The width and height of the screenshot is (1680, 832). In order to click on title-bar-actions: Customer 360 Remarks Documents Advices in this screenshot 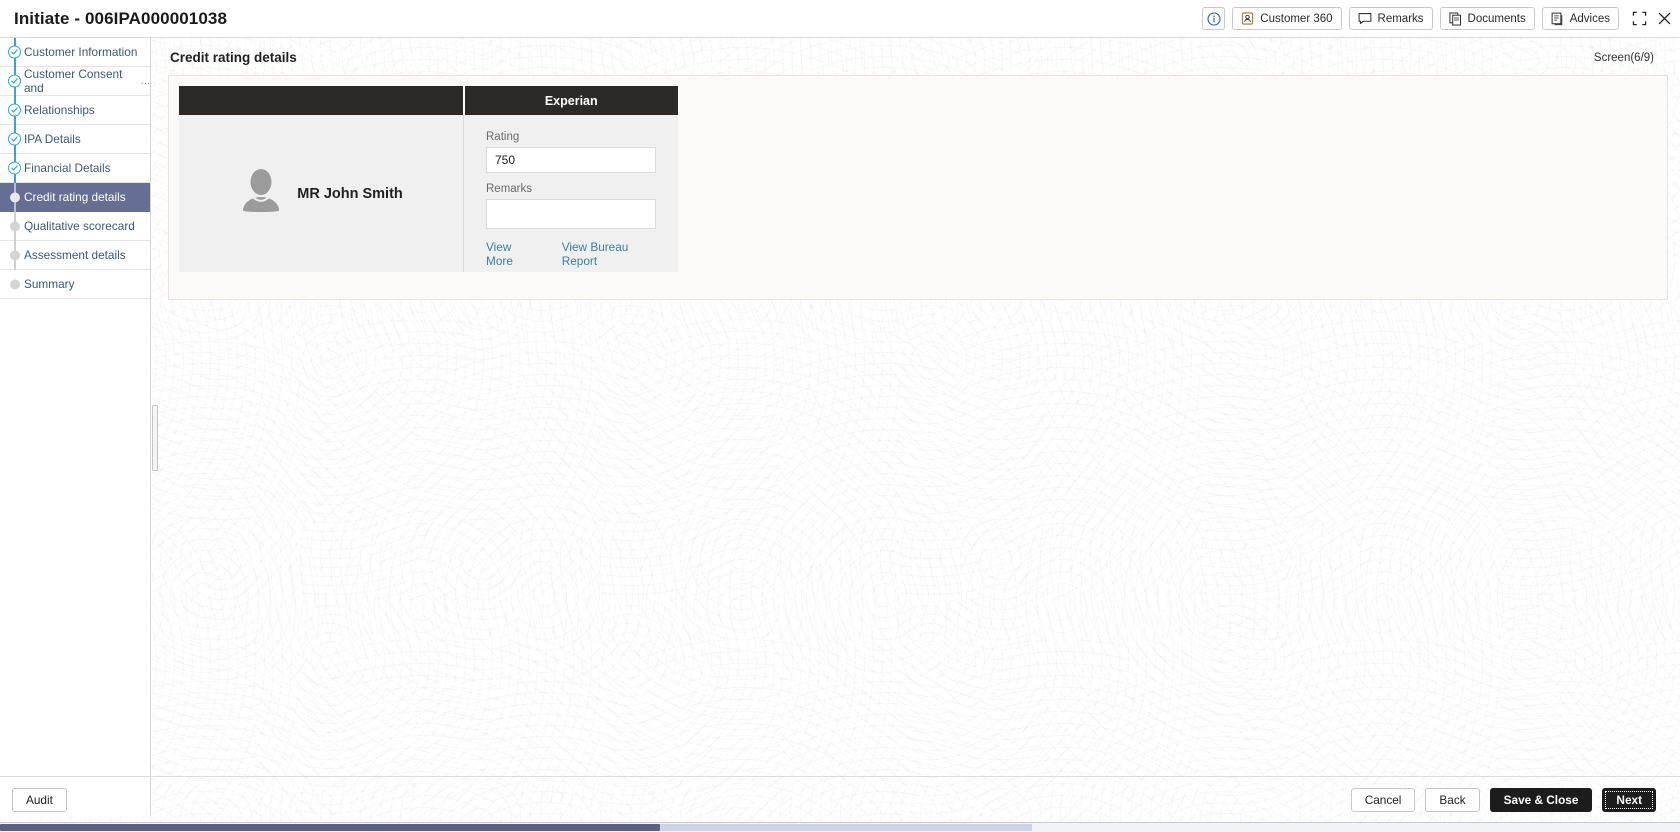, I will do `click(1437, 18)`.